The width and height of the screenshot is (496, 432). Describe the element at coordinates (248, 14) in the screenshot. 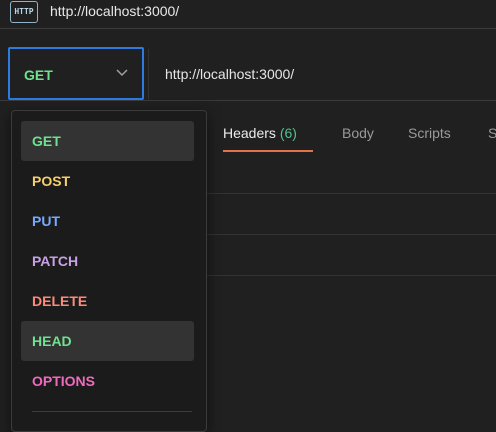

I see `top-bar: HTTP http://localhost:3000/` at that location.